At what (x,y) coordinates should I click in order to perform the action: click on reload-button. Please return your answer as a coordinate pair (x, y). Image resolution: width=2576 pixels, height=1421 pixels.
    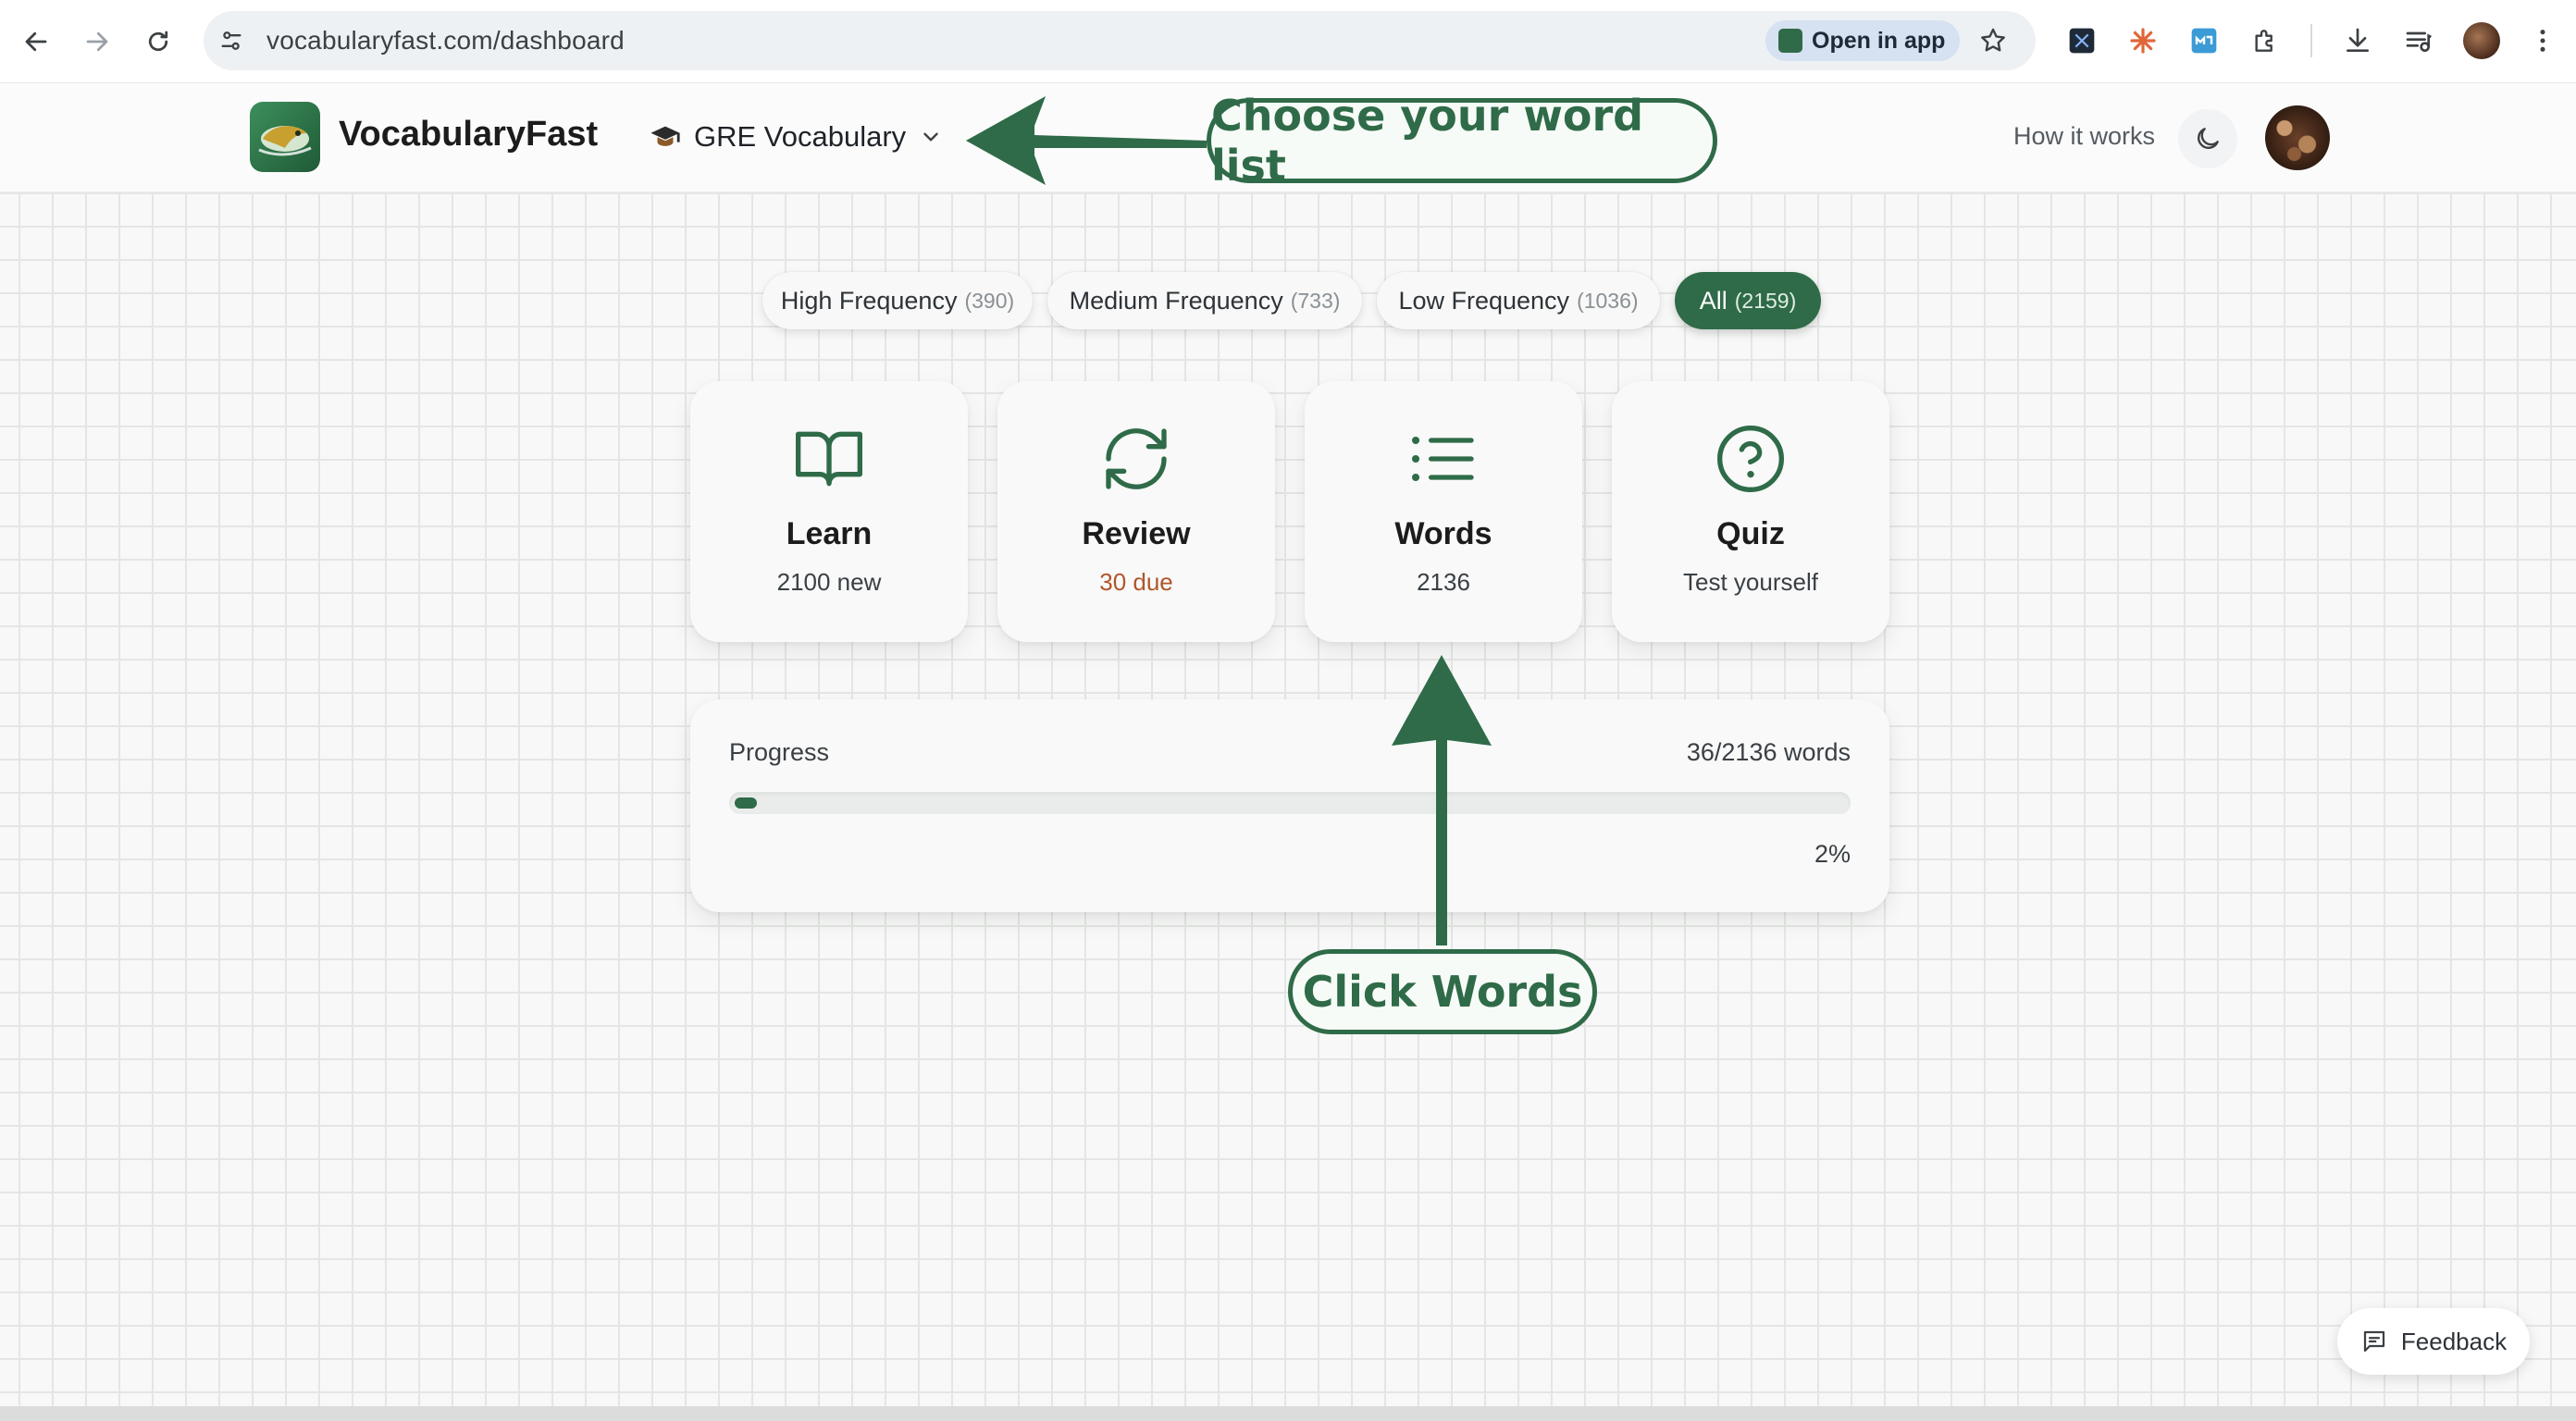
    Looking at the image, I should click on (158, 41).